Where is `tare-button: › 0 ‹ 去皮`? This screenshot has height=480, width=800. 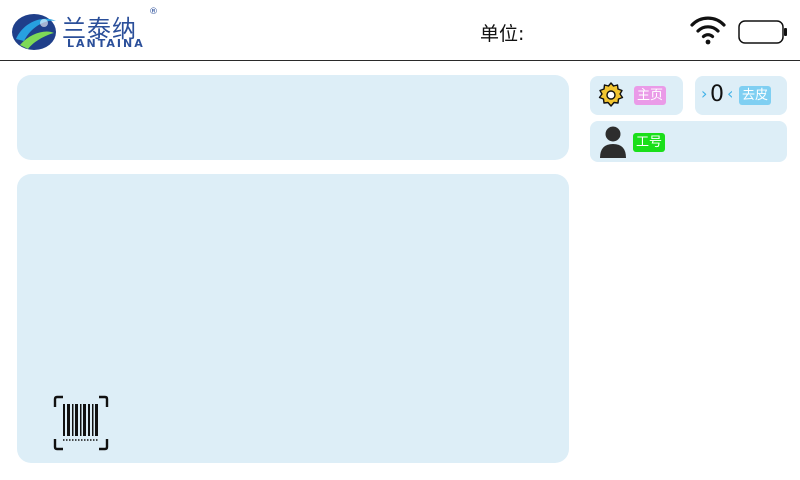 tare-button: › 0 ‹ 去皮 is located at coordinates (741, 95).